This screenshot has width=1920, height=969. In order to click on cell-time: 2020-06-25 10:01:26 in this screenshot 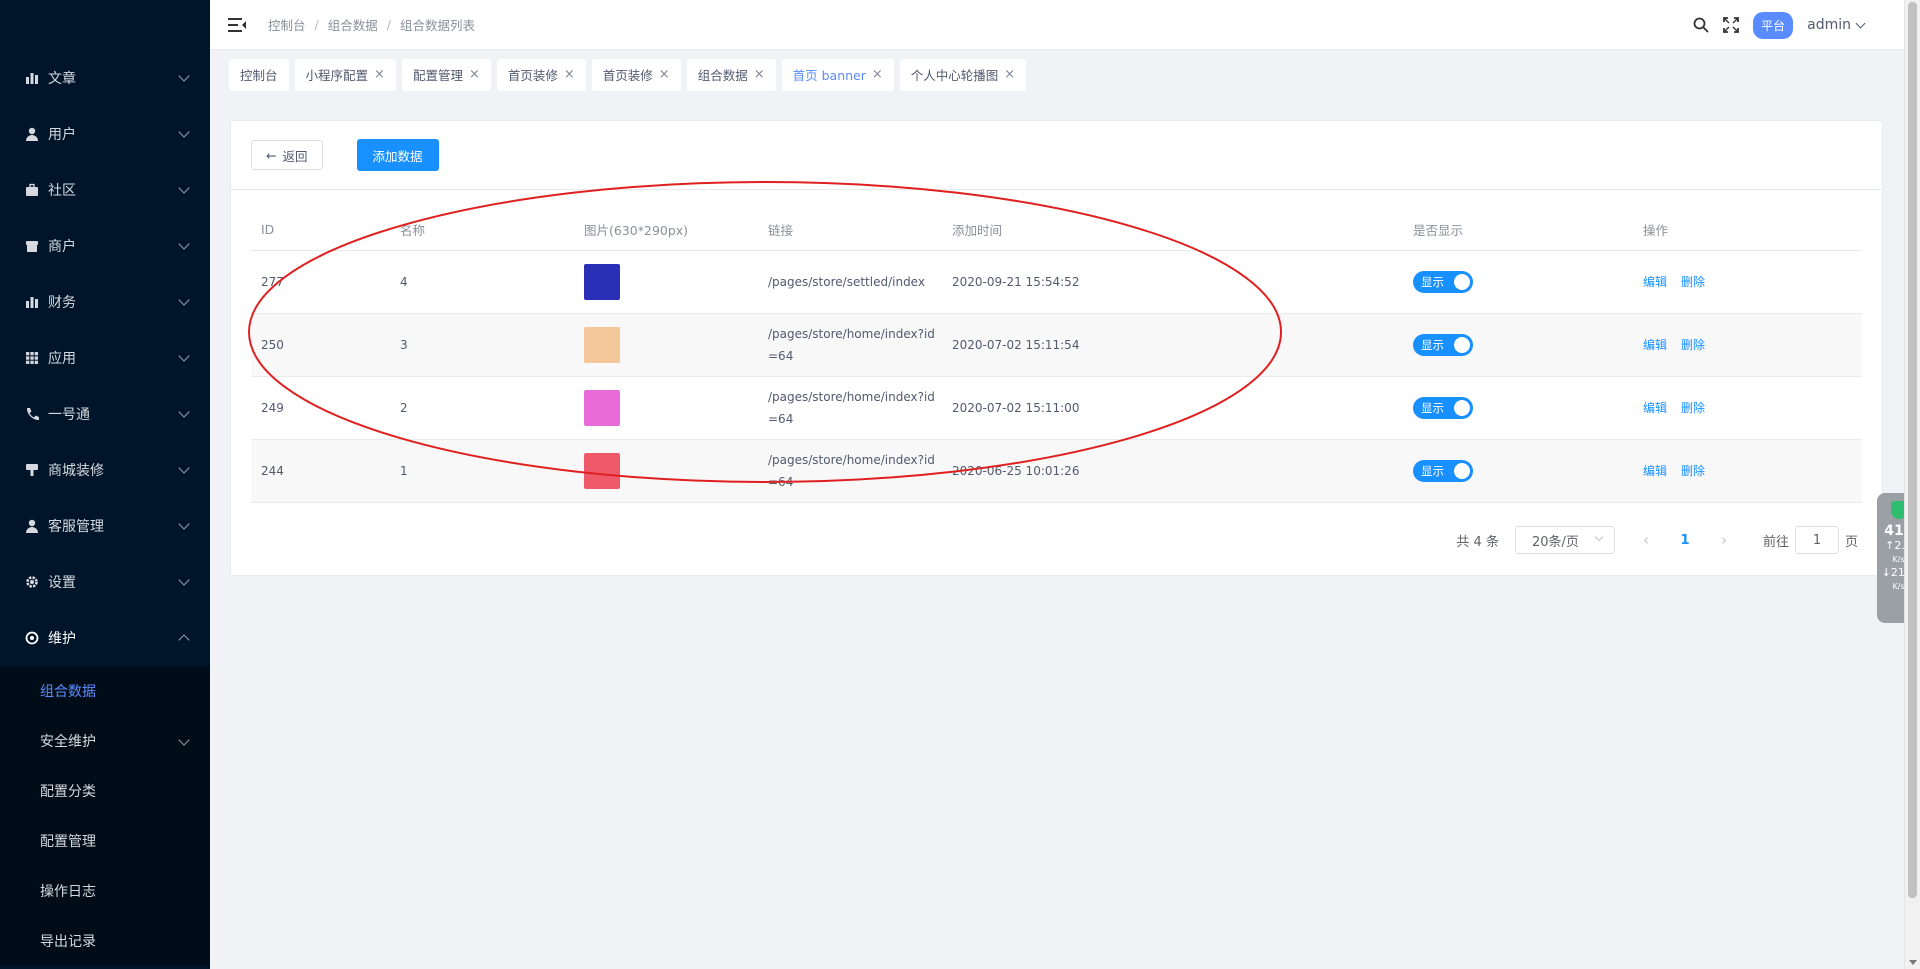, I will do `click(1172, 471)`.